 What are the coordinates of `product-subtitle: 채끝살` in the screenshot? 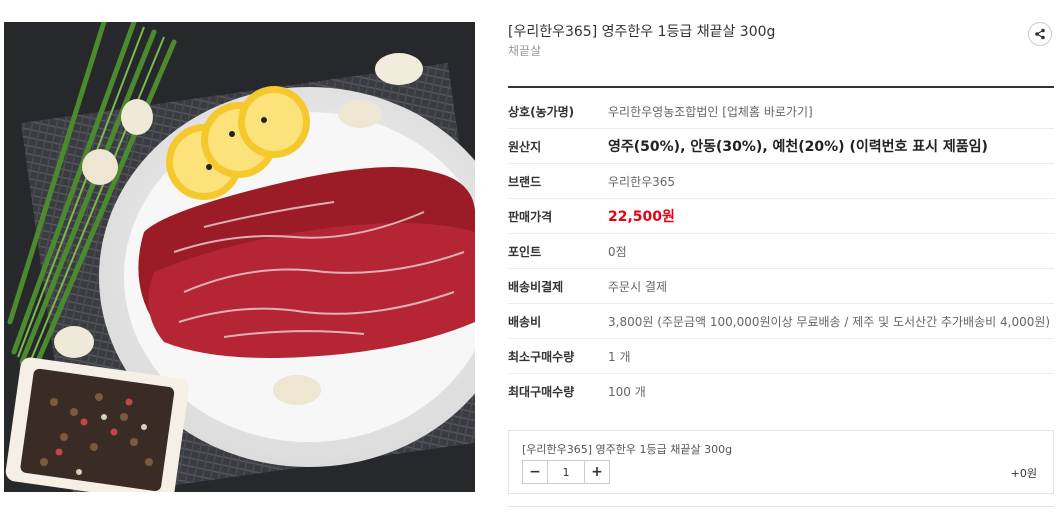 It's located at (525, 51).